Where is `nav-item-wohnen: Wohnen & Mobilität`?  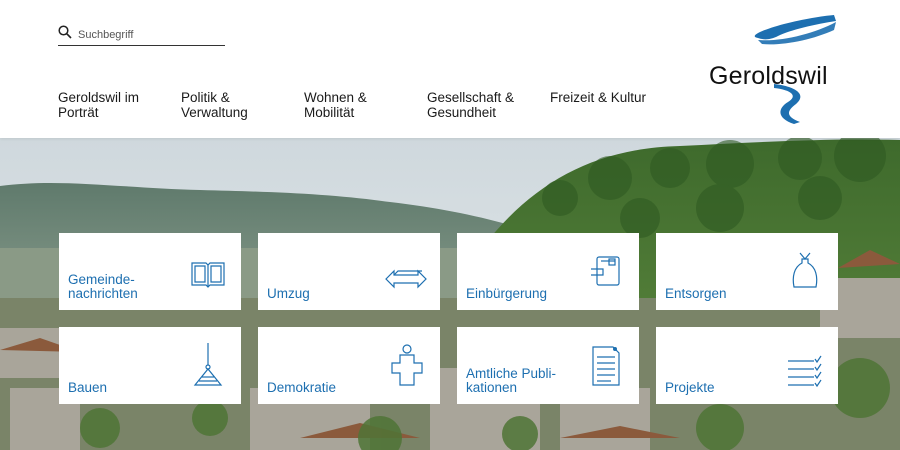 nav-item-wohnen: Wohnen & Mobilität is located at coordinates (365, 105).